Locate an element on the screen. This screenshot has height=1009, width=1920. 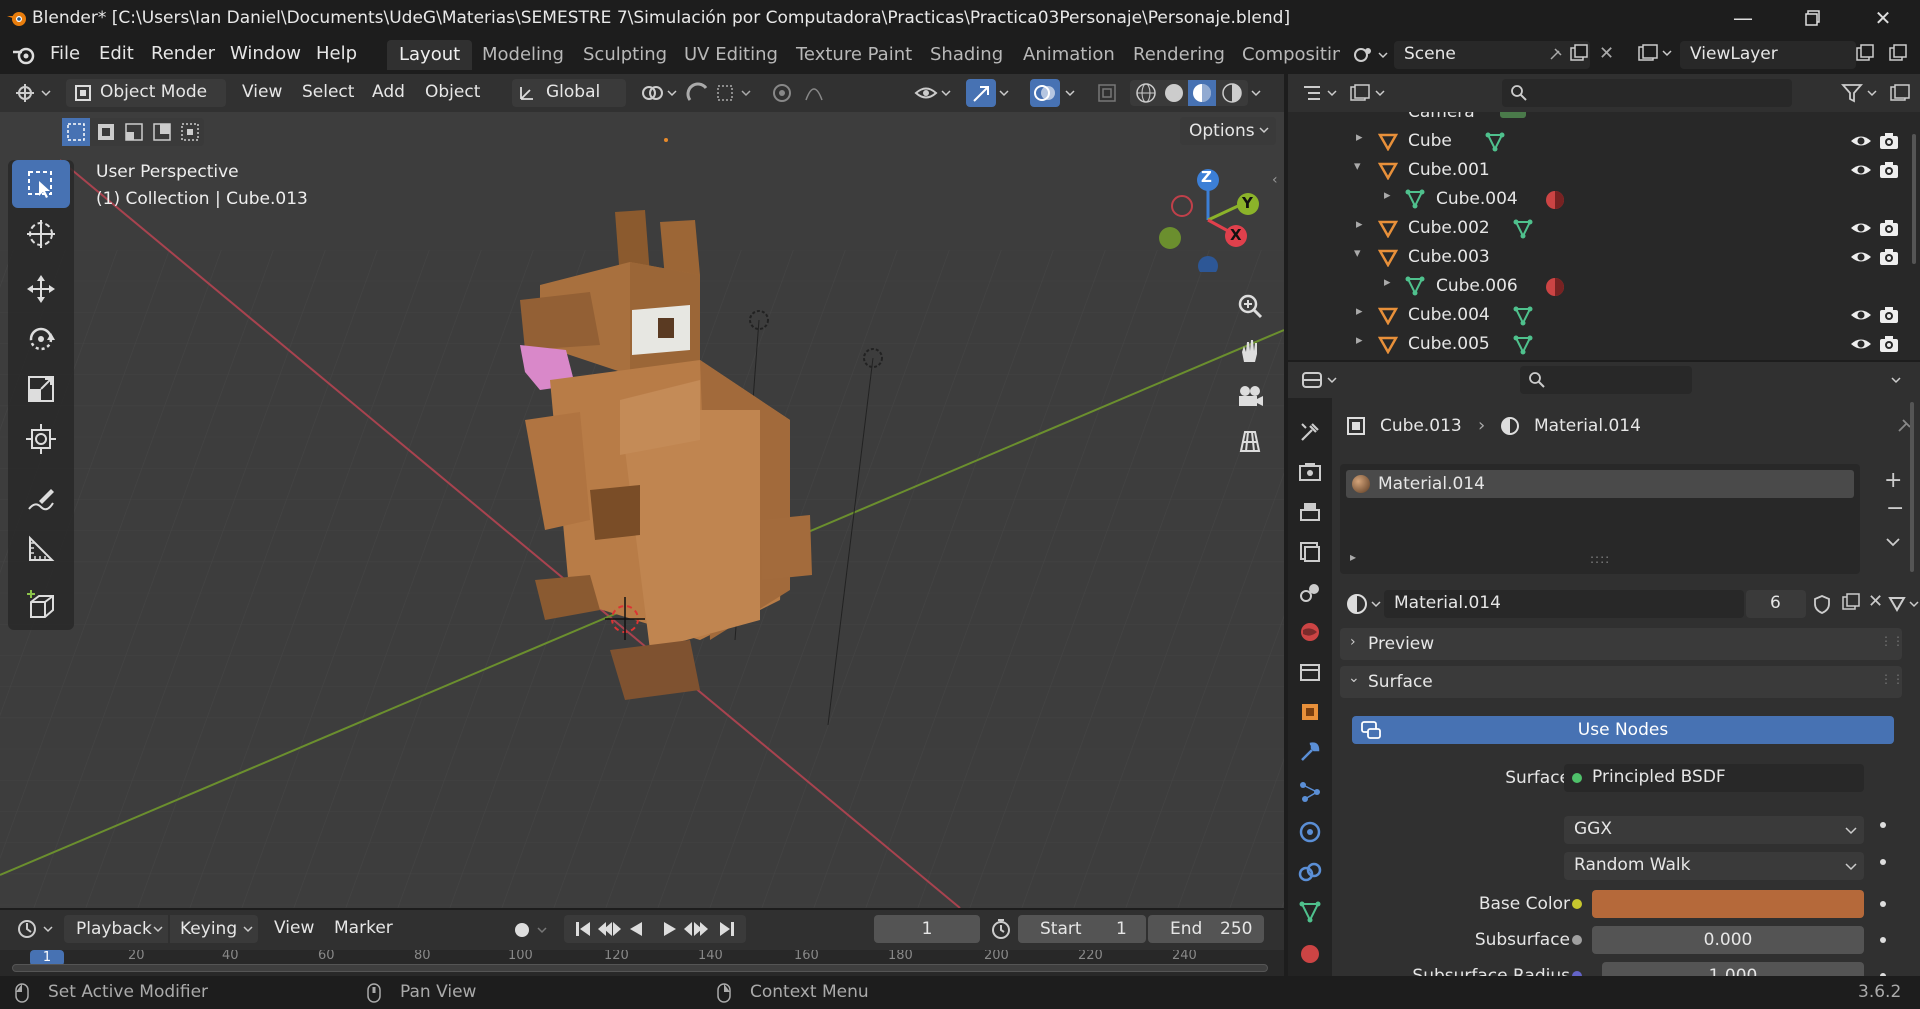
material-name-field: Material.014 is located at coordinates (1564, 604).